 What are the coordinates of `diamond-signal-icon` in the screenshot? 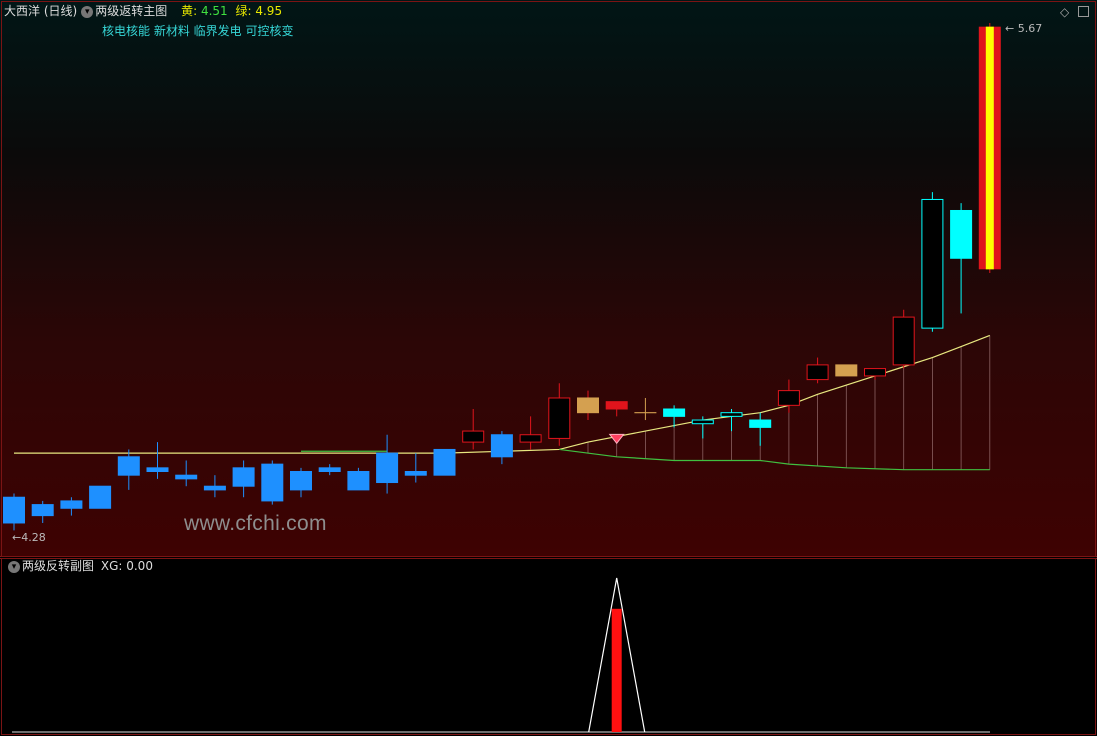 It's located at (616, 439).